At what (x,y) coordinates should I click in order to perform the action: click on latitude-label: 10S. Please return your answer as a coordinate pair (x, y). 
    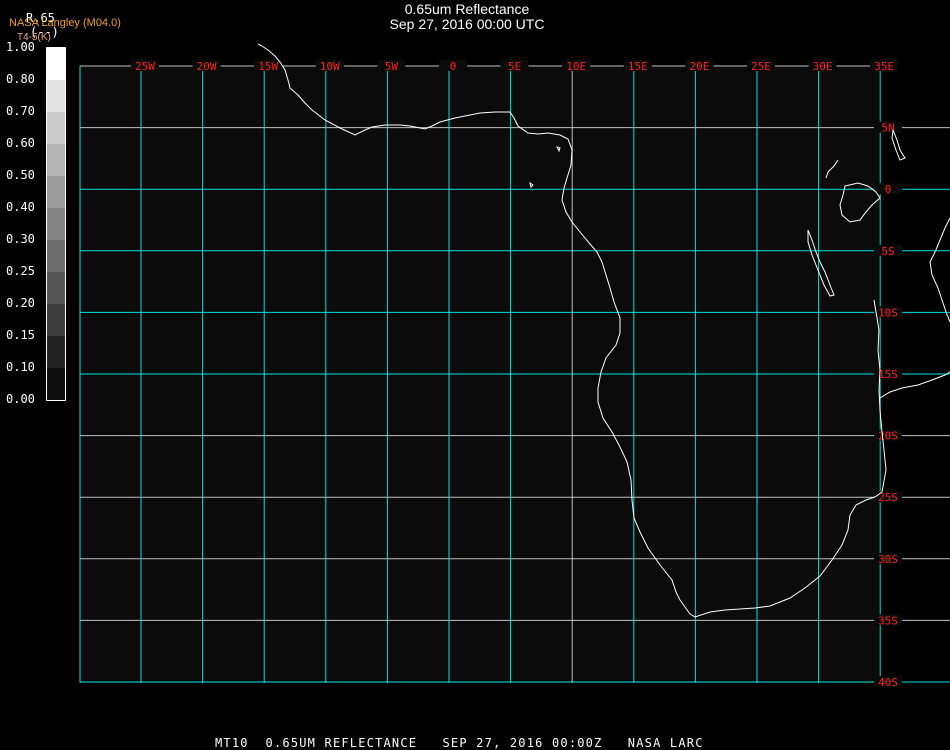
    Looking at the image, I should click on (888, 312).